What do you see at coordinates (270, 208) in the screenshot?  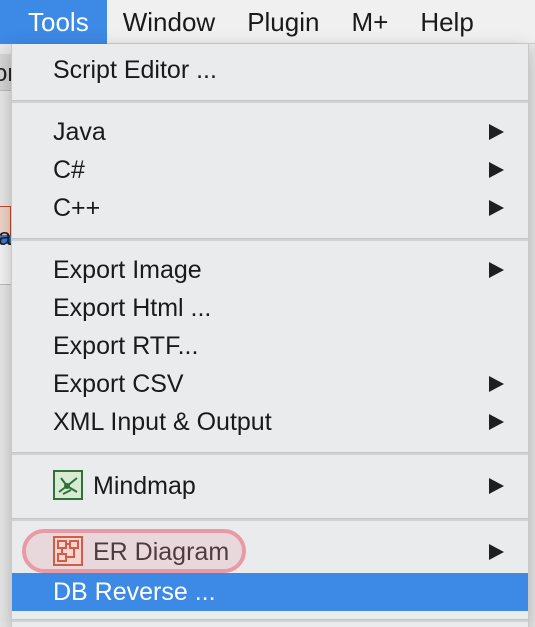 I see `menu-item-cpp: C++` at bounding box center [270, 208].